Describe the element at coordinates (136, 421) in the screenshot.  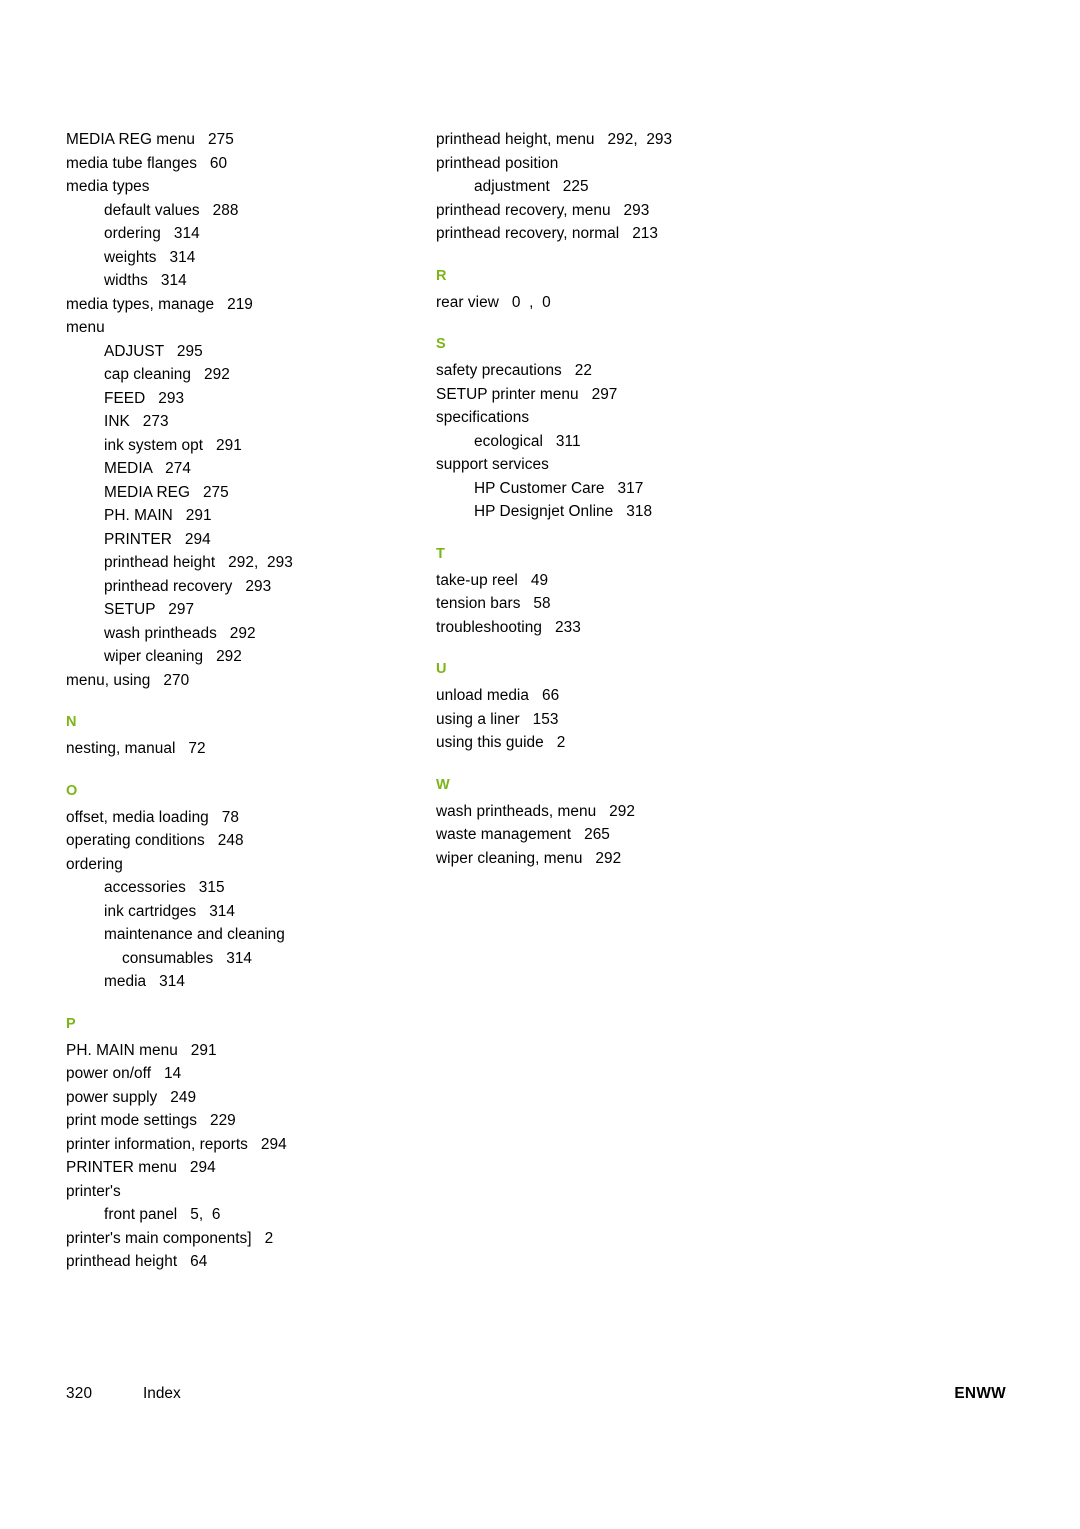
I see `index-entry: INK 273` at that location.